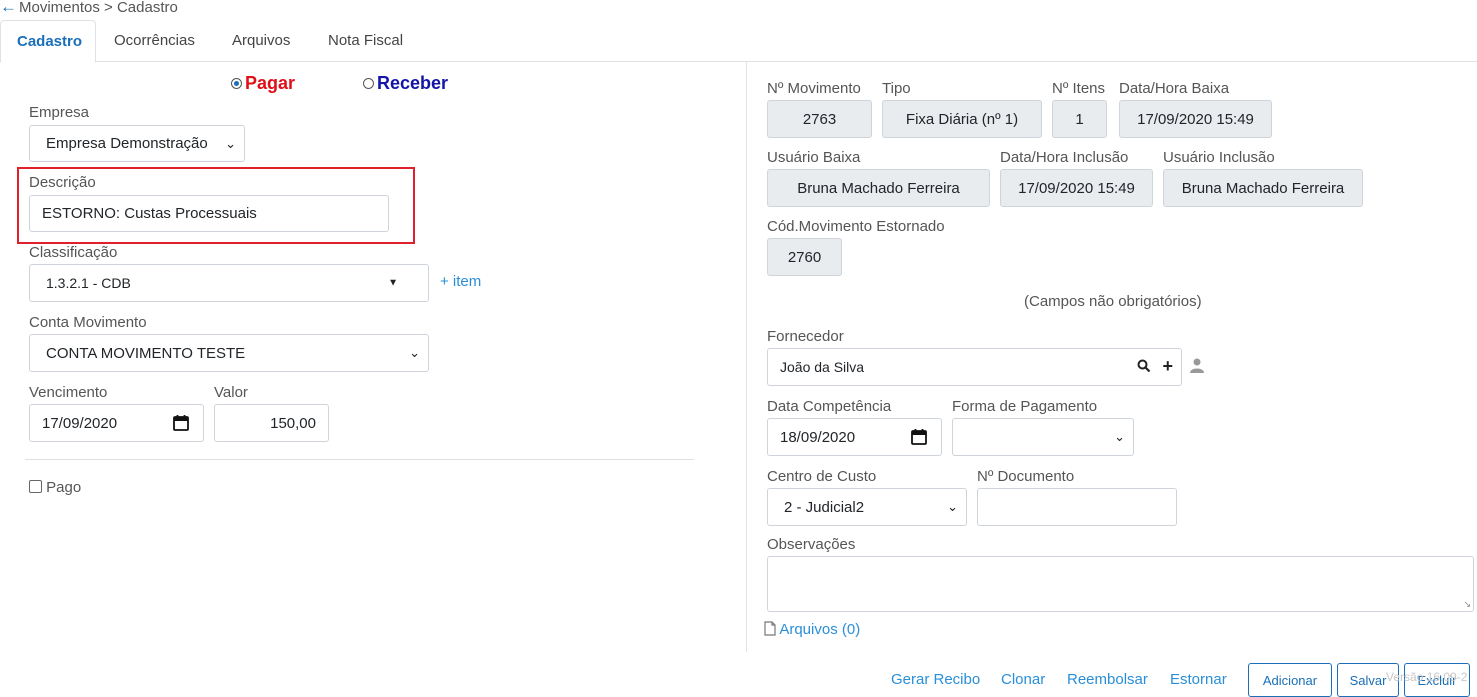  I want to click on data-hora-baixa-field: 17/09/2020 15:49, so click(1195, 119).